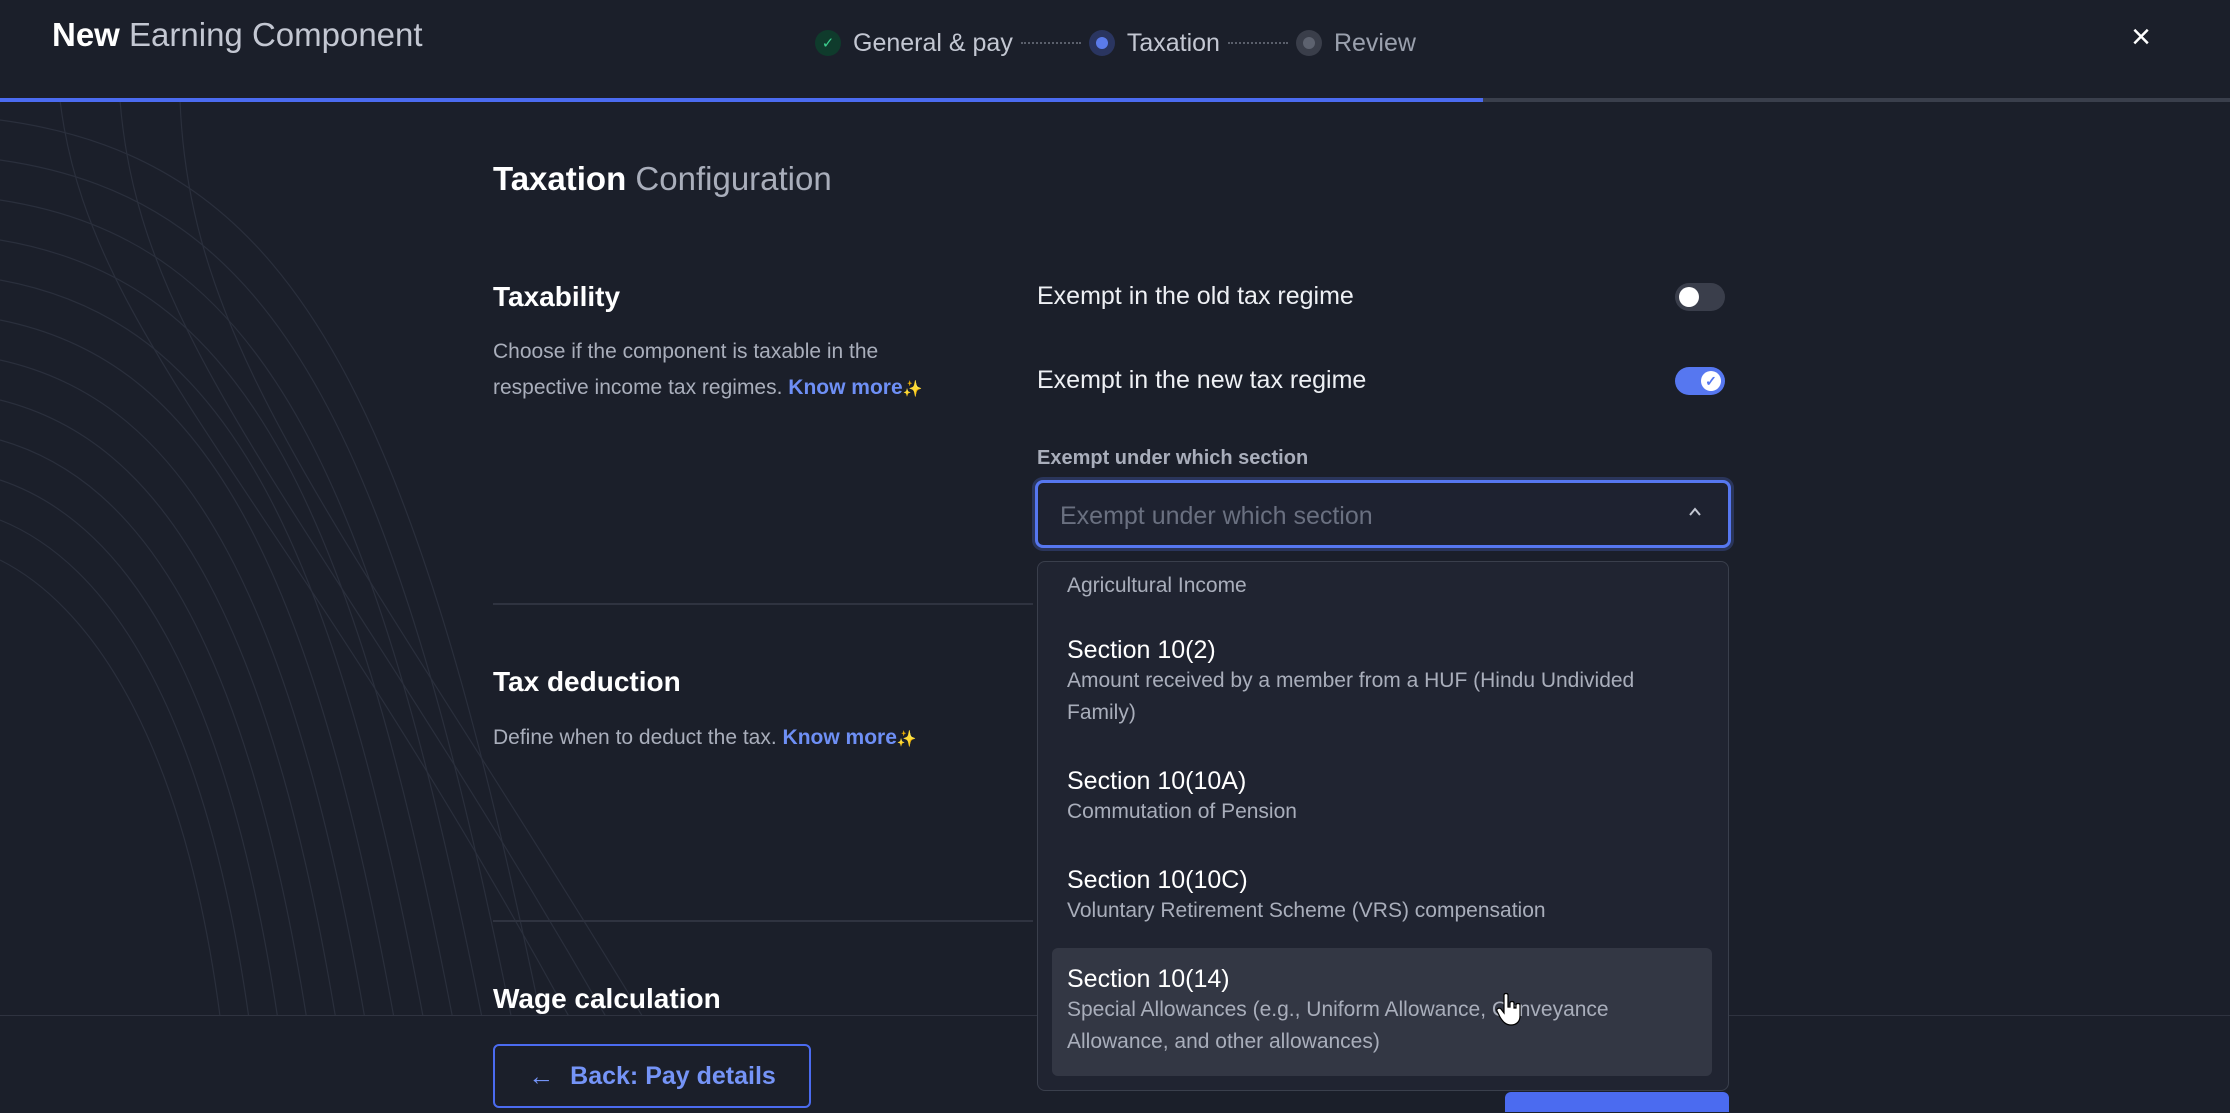 This screenshot has height=1113, width=2230. What do you see at coordinates (1383, 586) in the screenshot?
I see `dropdown-option: Agricultural Income` at bounding box center [1383, 586].